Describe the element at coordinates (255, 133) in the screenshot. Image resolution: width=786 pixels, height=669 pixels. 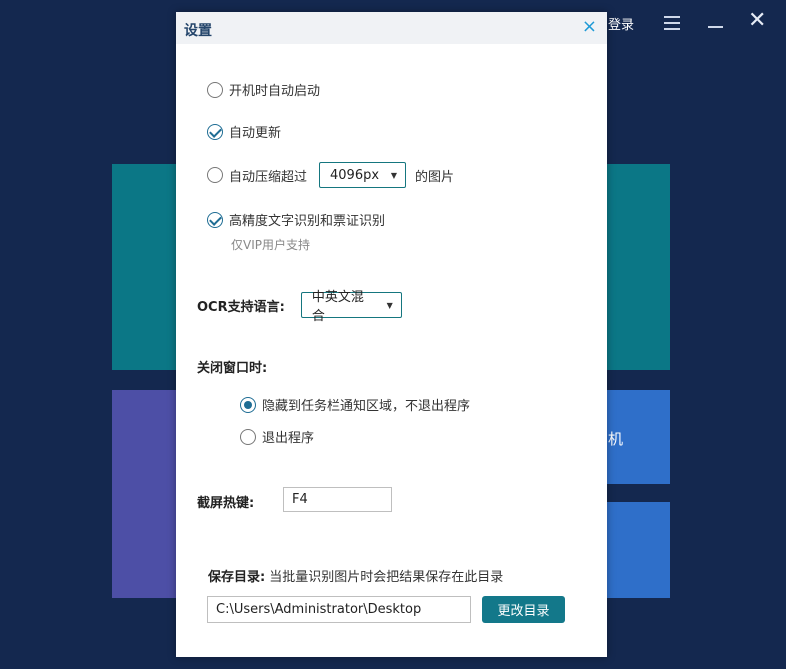
I see `autoupdate-label: 自动更新` at that location.